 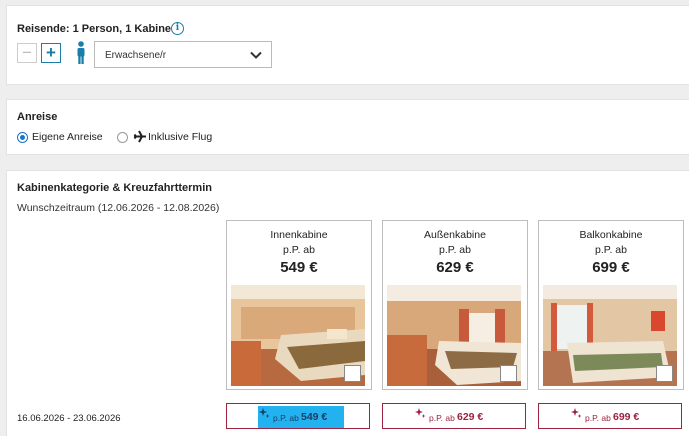 I want to click on own-arrival-radio, so click(x=22, y=137).